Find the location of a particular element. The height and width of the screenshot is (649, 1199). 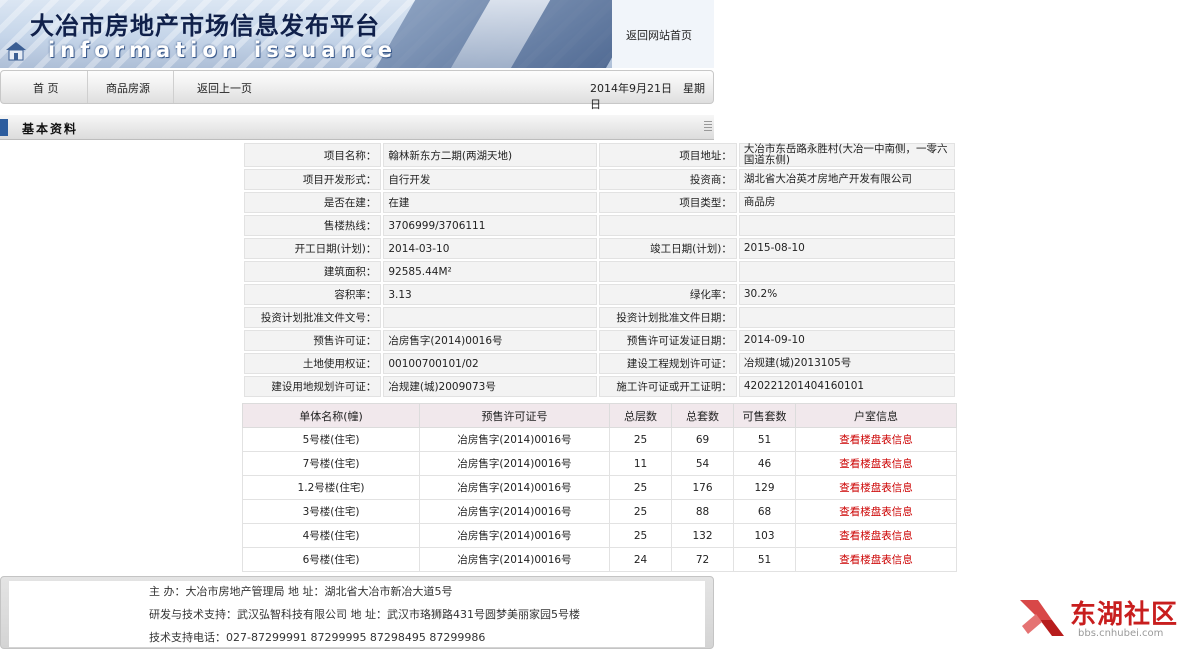

info-row: 容积率： 3.13 绿化率： 30.2% is located at coordinates (599, 294).